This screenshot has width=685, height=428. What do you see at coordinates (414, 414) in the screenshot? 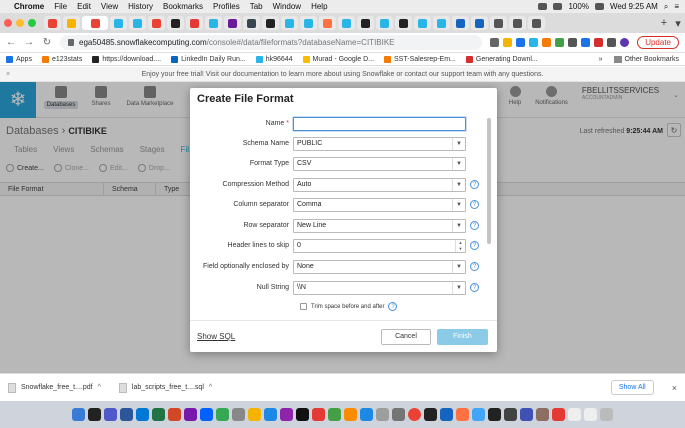
I see `chrome-icon` at bounding box center [414, 414].